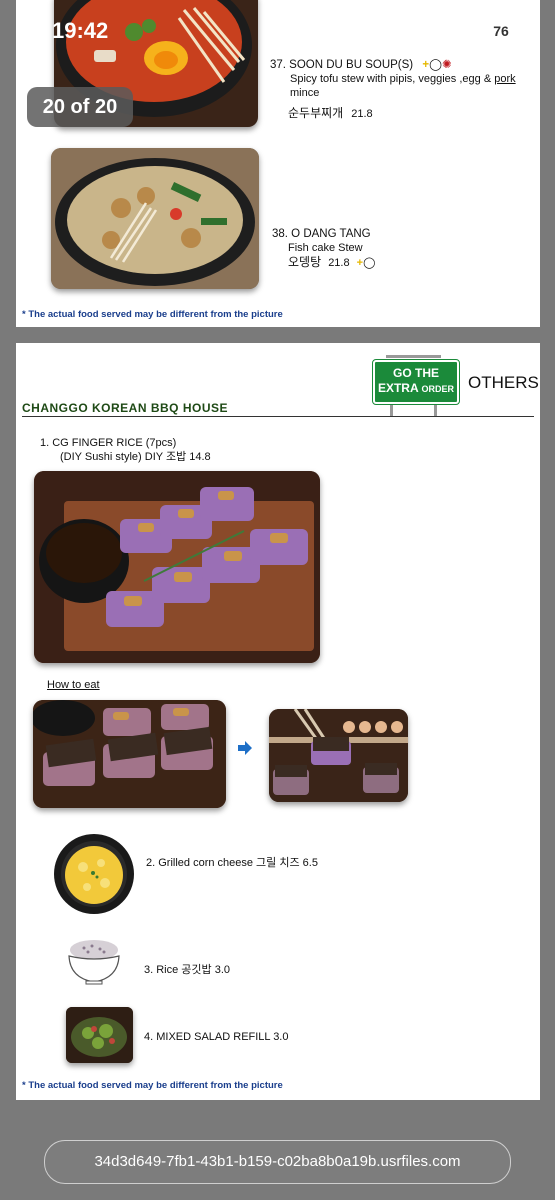 This screenshot has width=555, height=1200. I want to click on go-the-extra-order-sign: GO THE EXTRA ORDER, so click(416, 382).